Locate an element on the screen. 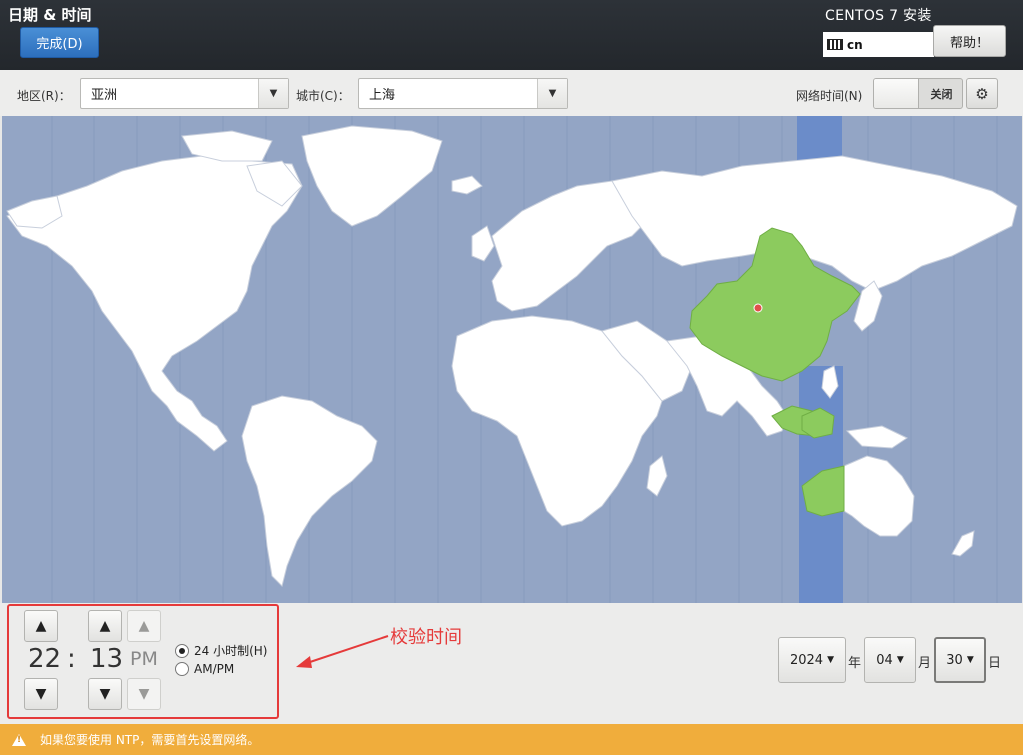  done-button: 完成(D) is located at coordinates (59, 42).